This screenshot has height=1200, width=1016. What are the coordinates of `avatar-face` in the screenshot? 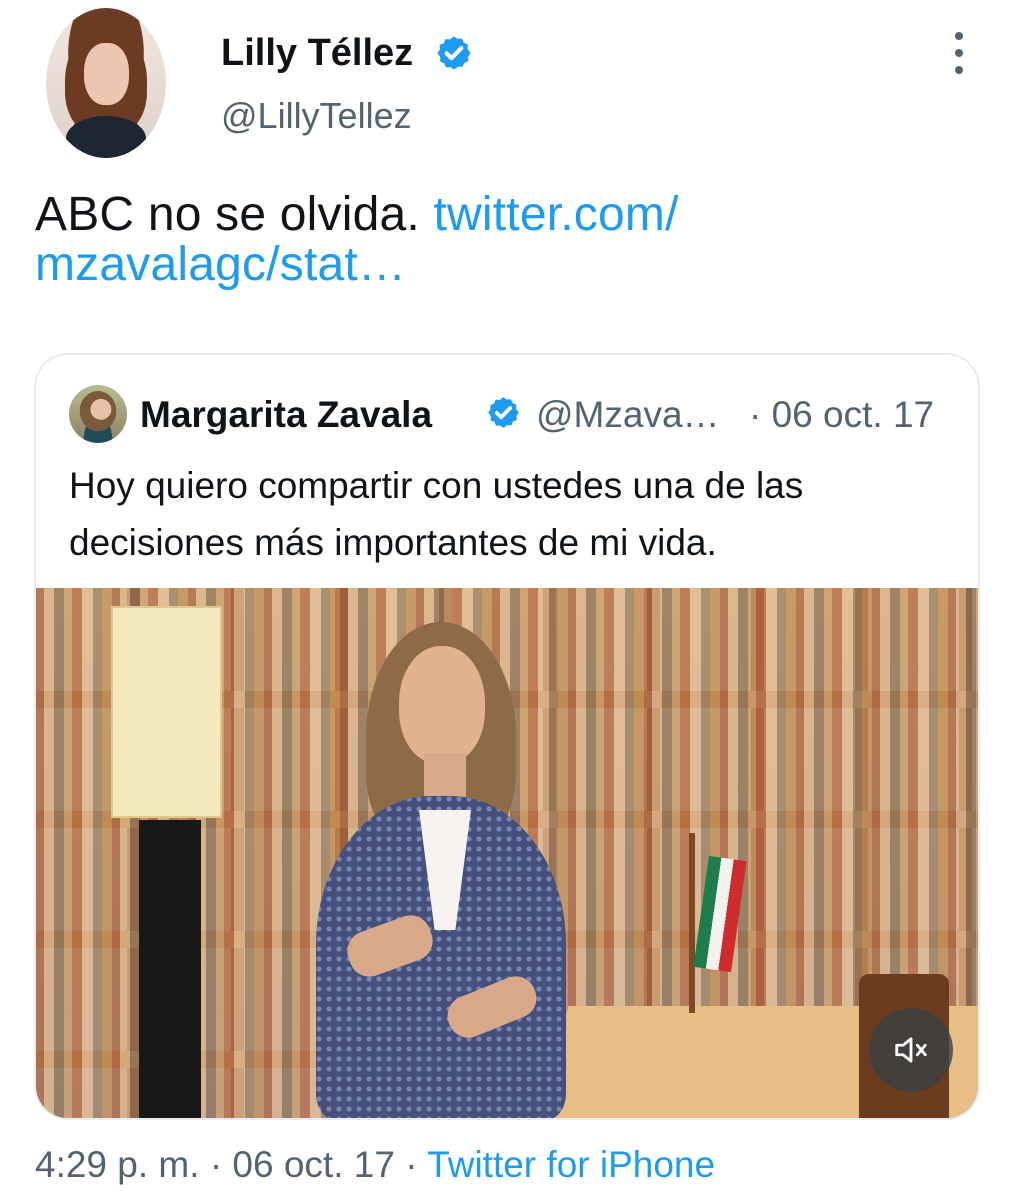 It's located at (106, 74).